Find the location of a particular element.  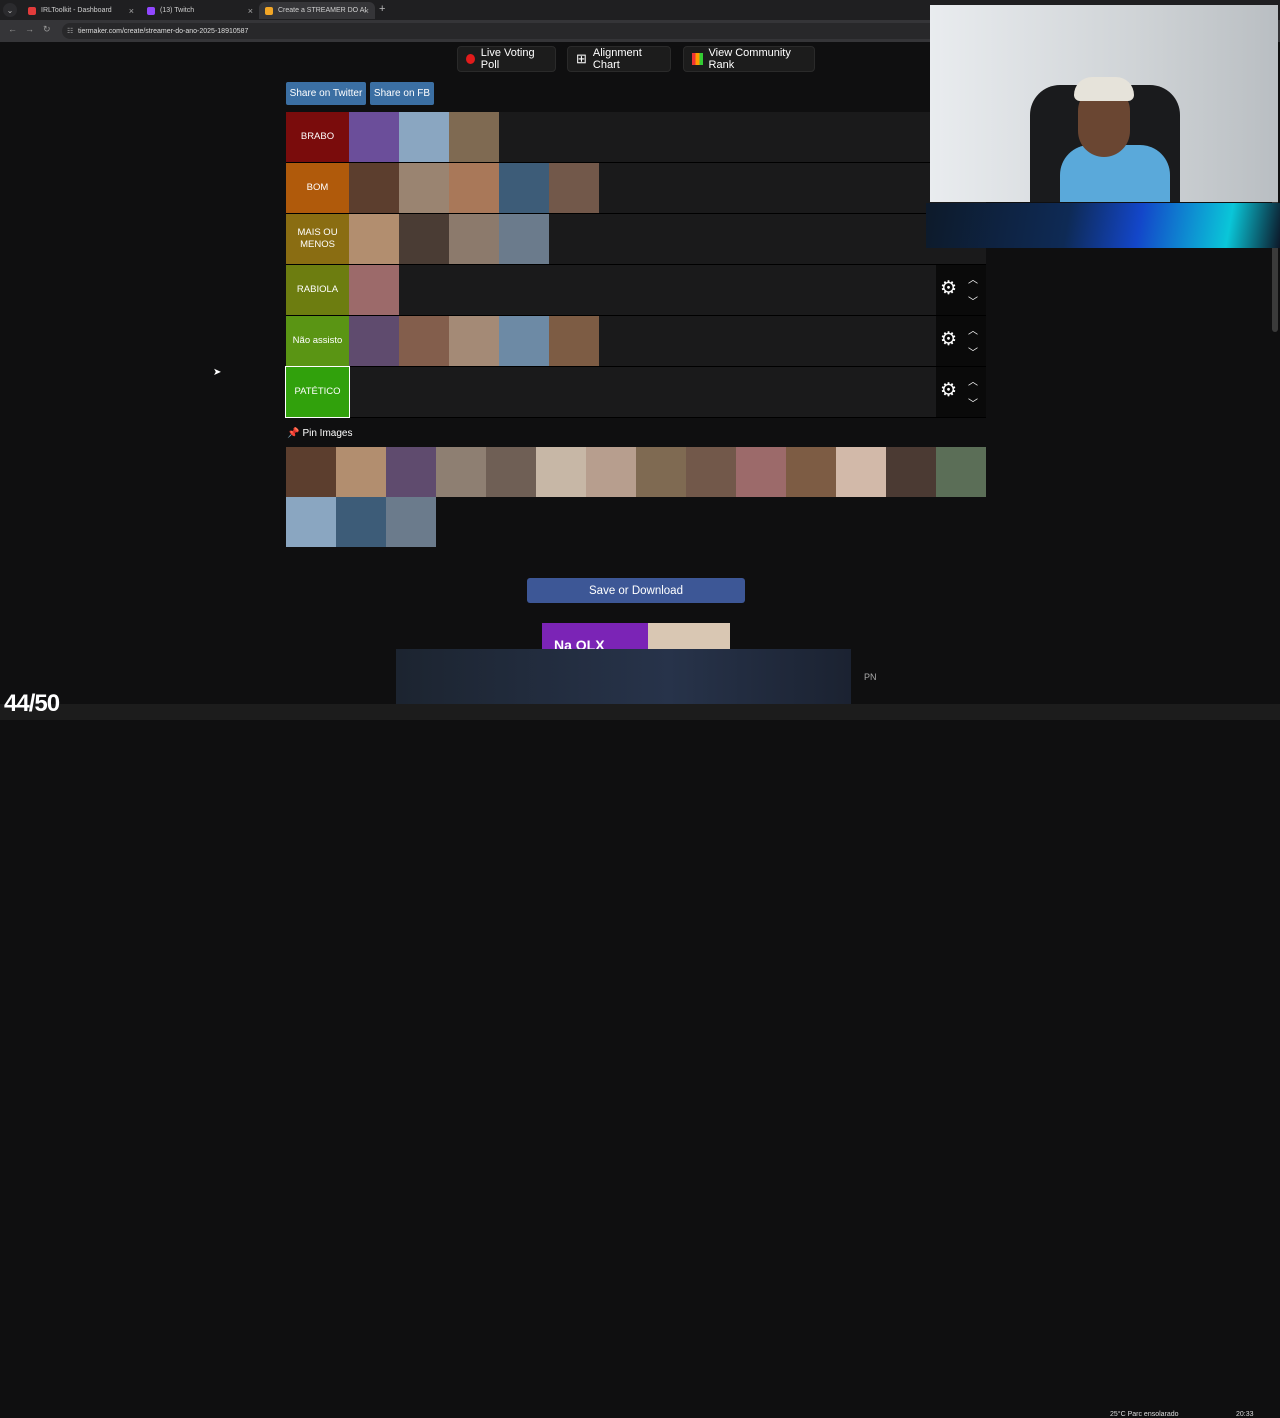

save-or-download-button: Save or Download is located at coordinates (636, 590).